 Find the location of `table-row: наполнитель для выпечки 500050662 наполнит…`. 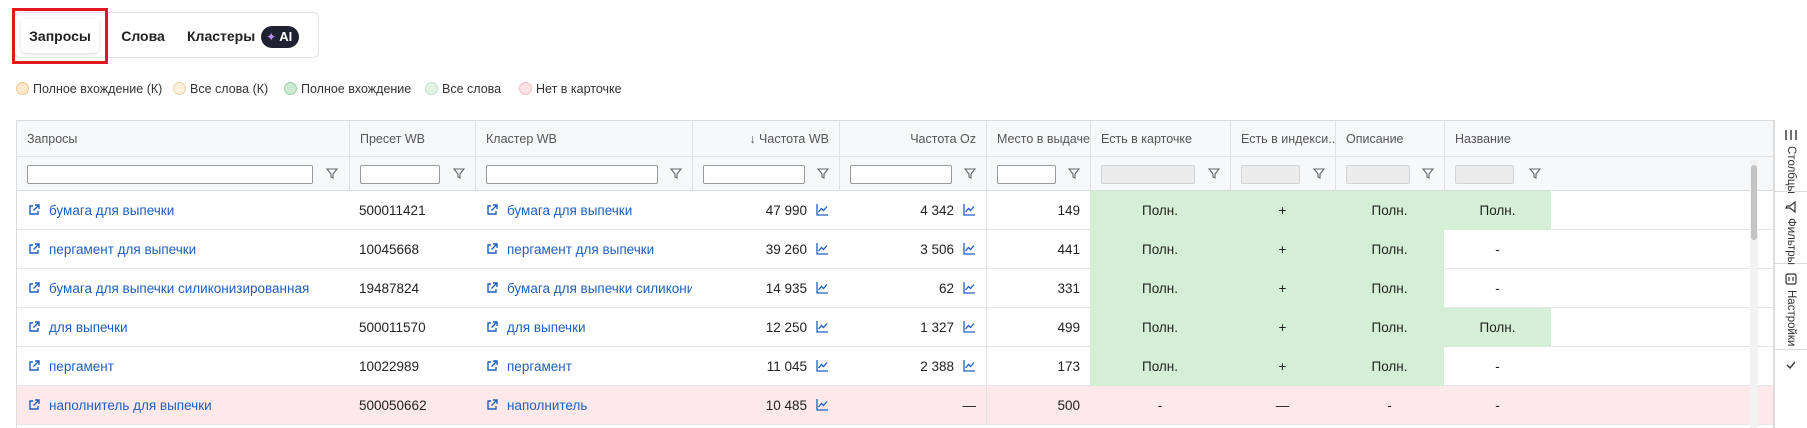

table-row: наполнитель для выпечки 500050662 наполнит… is located at coordinates (895, 405).